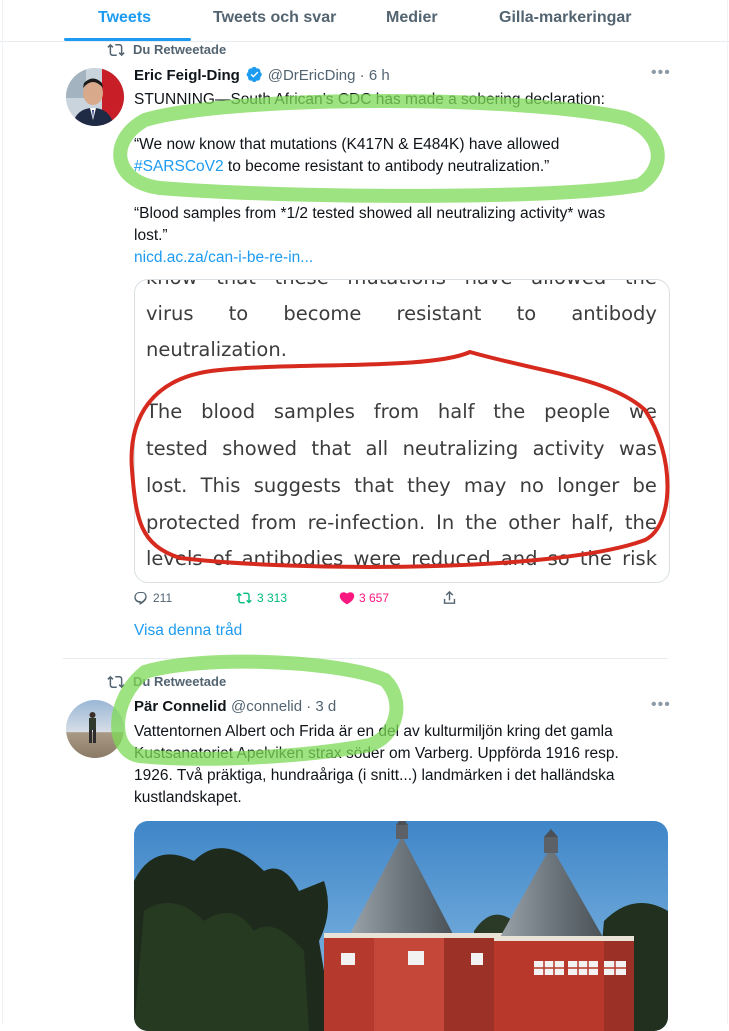 Image resolution: width=729 pixels, height=1031 pixels. I want to click on card-word: may, so click(485, 485).